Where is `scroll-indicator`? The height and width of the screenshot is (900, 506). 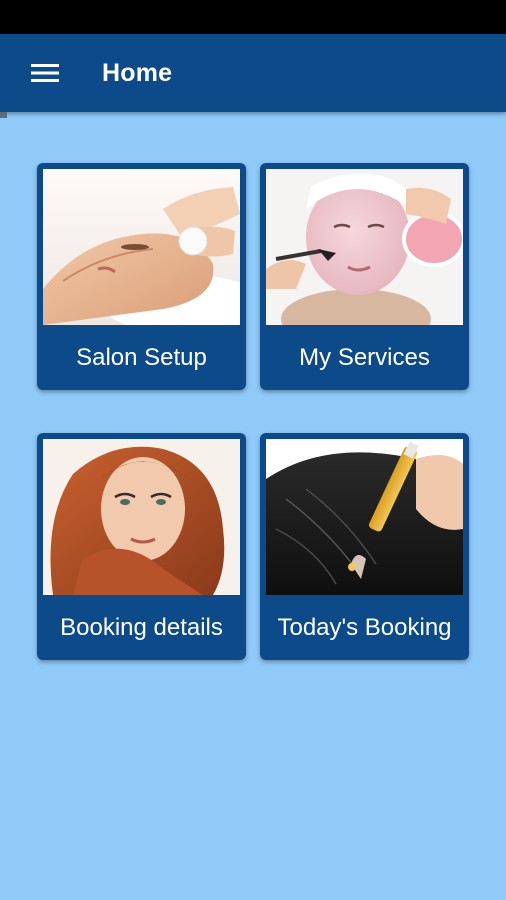 scroll-indicator is located at coordinates (3, 115).